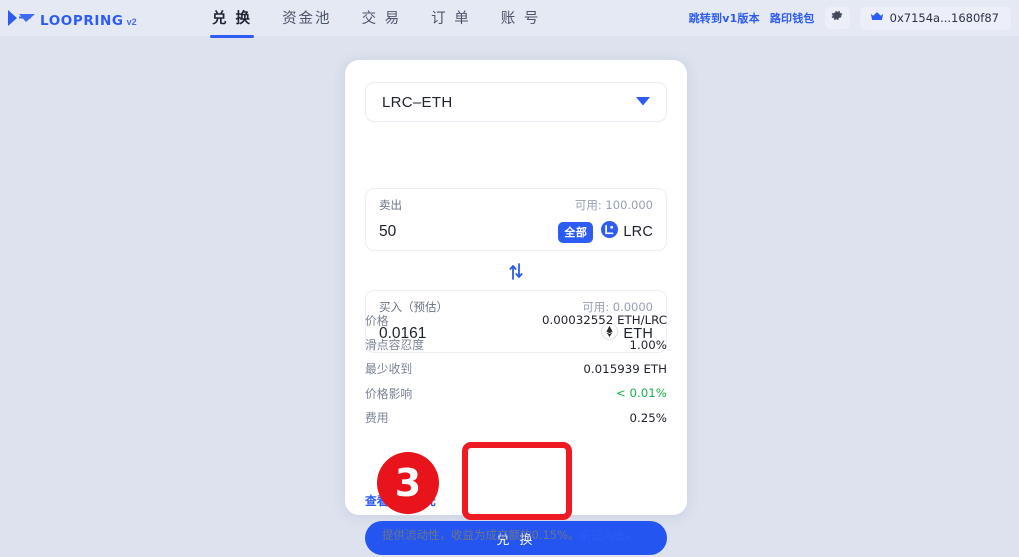  I want to click on nav-item-account: 账 号, so click(521, 19).